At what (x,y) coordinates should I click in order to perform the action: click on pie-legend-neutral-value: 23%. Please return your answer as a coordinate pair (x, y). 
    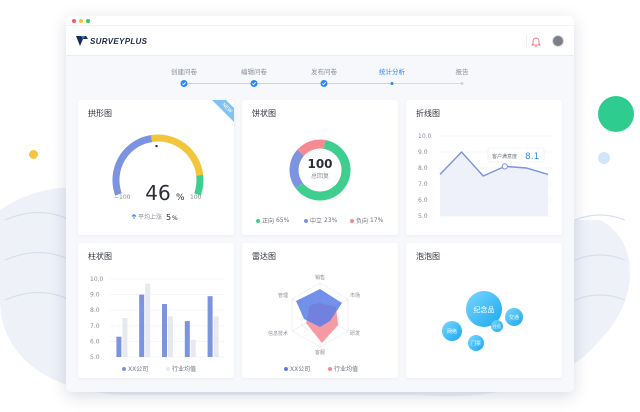
    Looking at the image, I should click on (330, 220).